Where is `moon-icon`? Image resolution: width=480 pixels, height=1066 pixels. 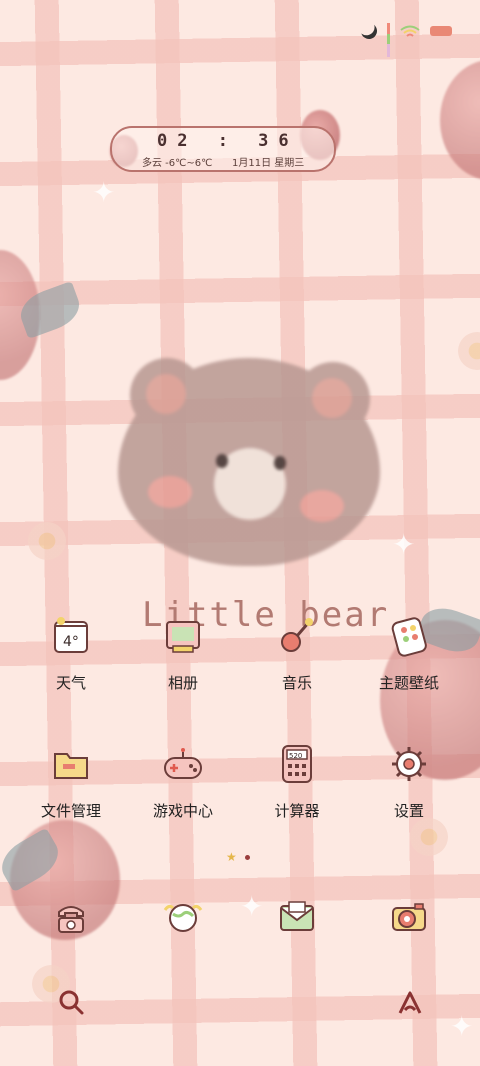
moon-icon is located at coordinates (369, 31).